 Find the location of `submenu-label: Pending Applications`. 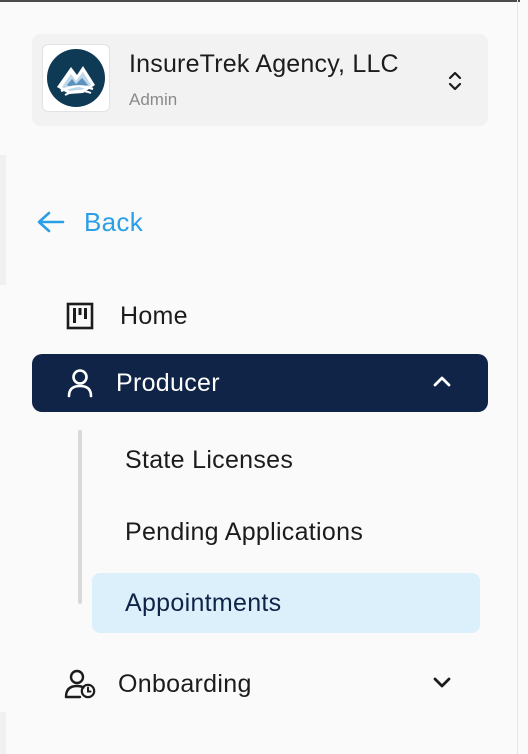

submenu-label: Pending Applications is located at coordinates (244, 531).